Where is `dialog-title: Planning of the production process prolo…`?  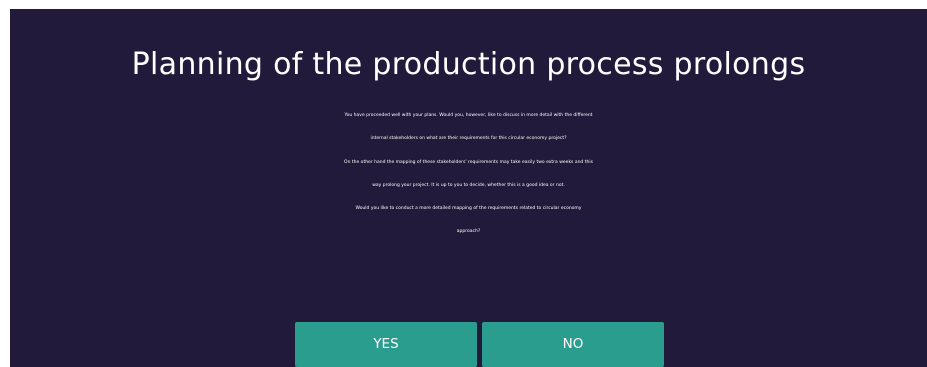
dialog-title: Planning of the production process prolo… is located at coordinates (468, 64).